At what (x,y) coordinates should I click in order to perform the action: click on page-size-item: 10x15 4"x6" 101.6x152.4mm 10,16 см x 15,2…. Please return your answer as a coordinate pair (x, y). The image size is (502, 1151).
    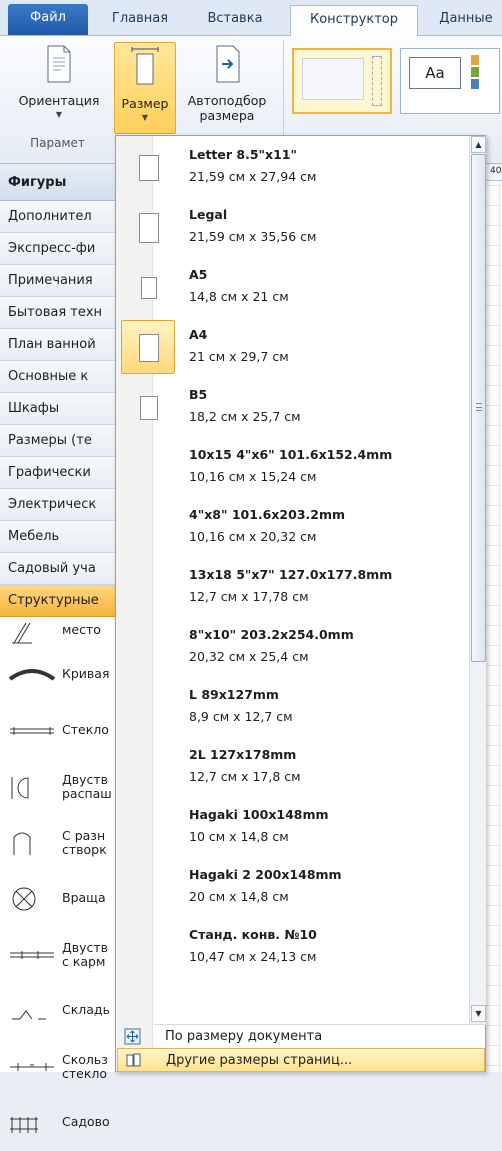
    Looking at the image, I should click on (293, 468).